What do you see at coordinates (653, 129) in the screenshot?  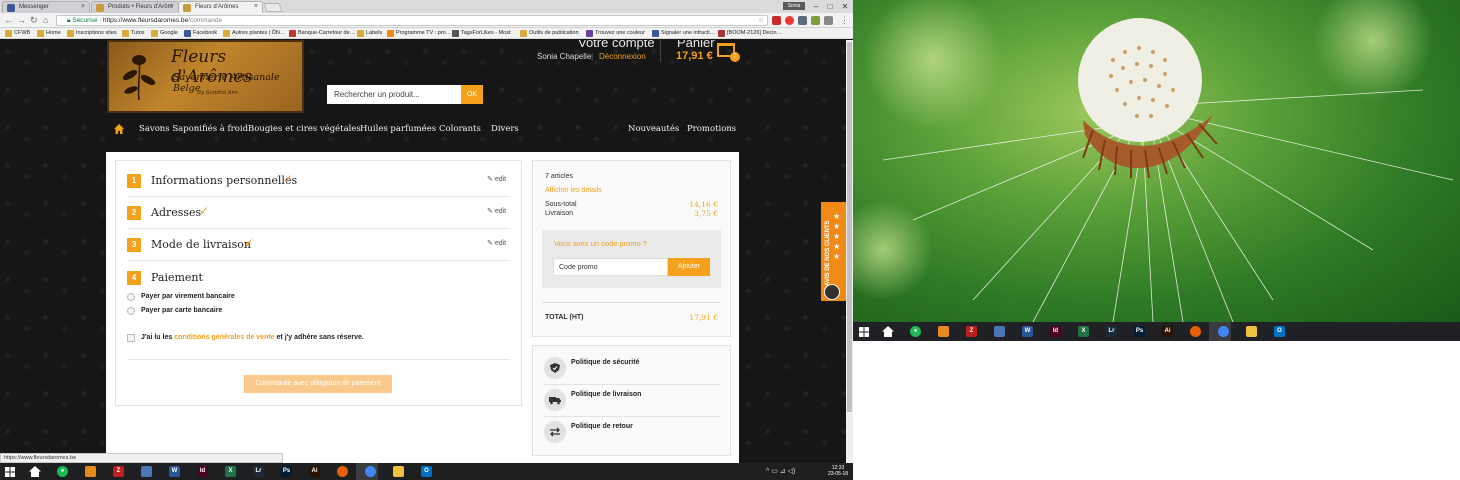 I see `nav-item-nouveautes: Nouveautés` at bounding box center [653, 129].